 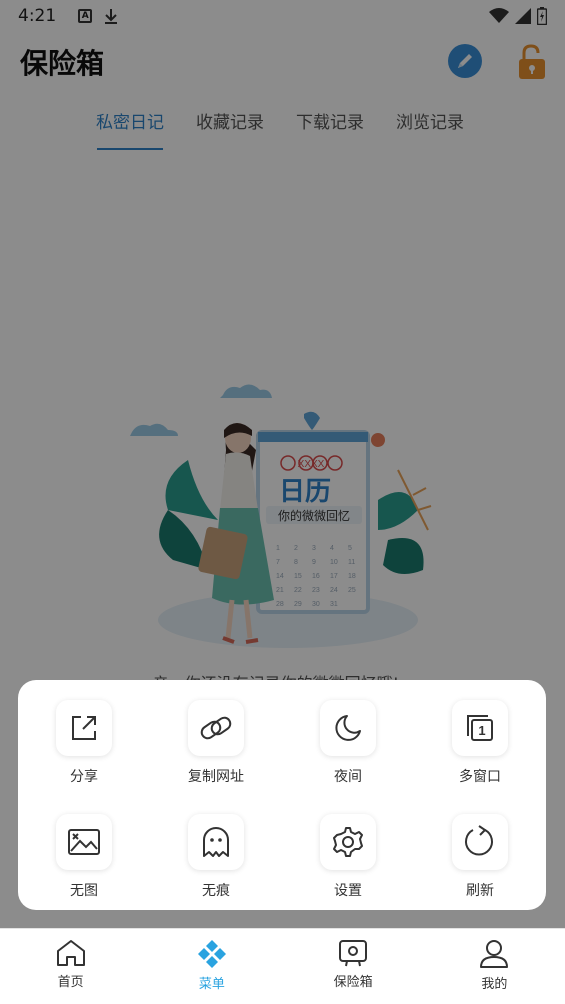 What do you see at coordinates (70, 982) in the screenshot?
I see `nav-home-label: 首页` at bounding box center [70, 982].